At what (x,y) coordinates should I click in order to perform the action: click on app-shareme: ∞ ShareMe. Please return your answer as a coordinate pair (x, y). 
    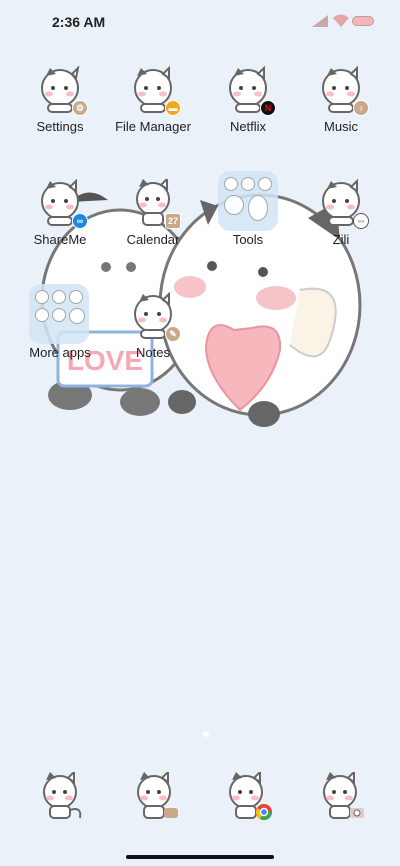
    Looking at the image, I should click on (60, 226).